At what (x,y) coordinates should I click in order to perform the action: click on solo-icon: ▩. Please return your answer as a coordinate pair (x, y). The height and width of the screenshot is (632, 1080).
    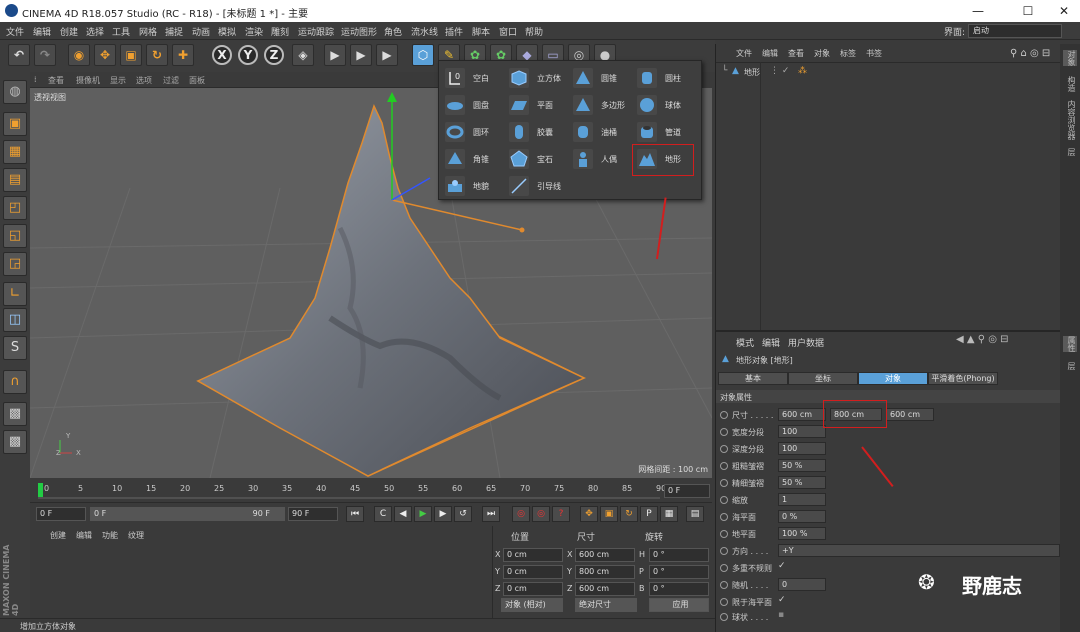
    Looking at the image, I should click on (15, 442).